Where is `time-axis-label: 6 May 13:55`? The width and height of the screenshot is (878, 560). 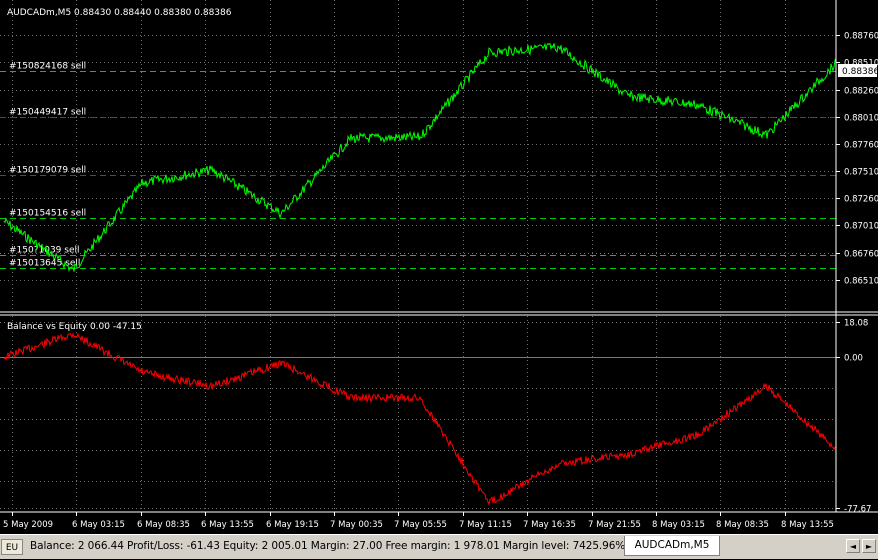 time-axis-label: 6 May 13:55 is located at coordinates (227, 525).